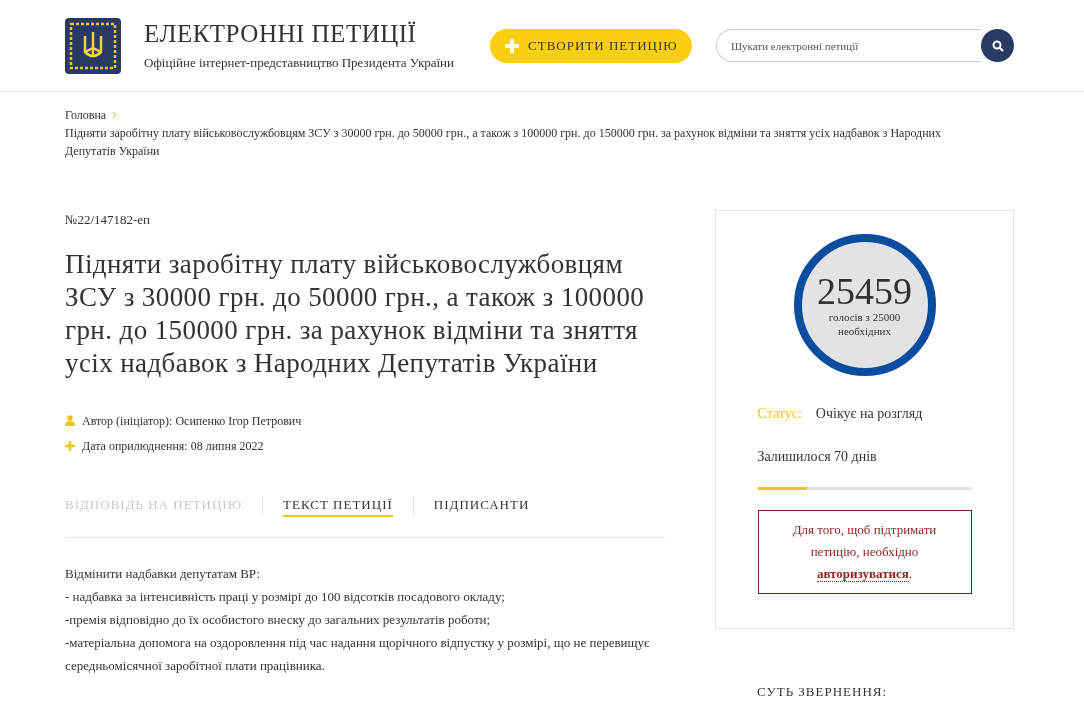 Image resolution: width=1084 pixels, height=707 pixels. I want to click on breadcrumb-link: Головна, so click(86, 115).